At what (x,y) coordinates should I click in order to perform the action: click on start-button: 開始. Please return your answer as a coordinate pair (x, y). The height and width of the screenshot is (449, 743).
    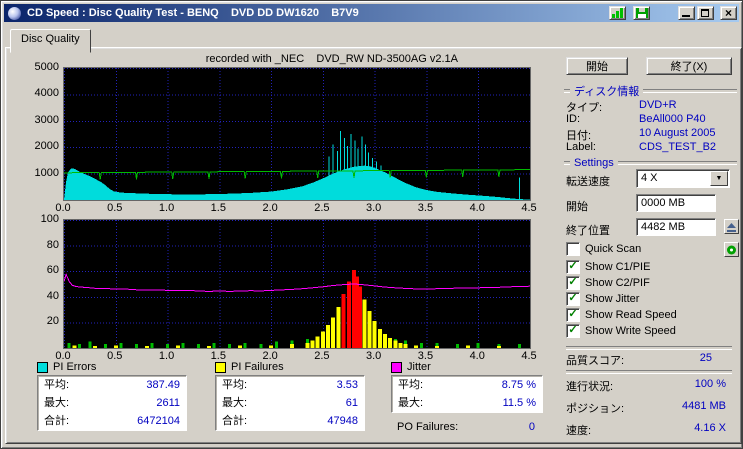
    Looking at the image, I should click on (597, 66).